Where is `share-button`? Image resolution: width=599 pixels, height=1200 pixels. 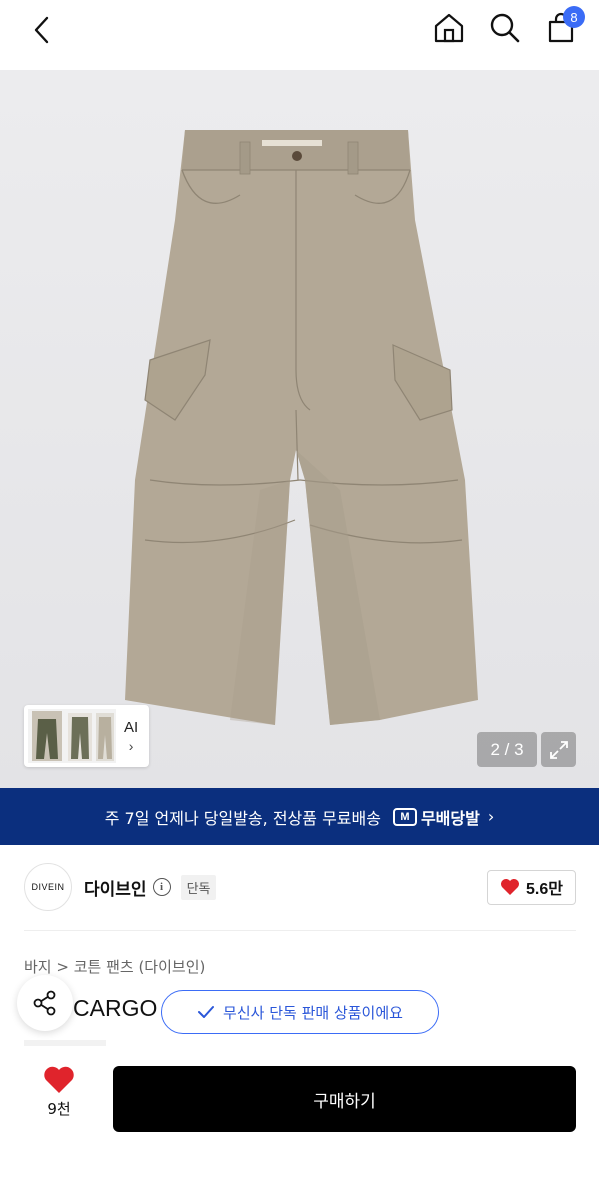 share-button is located at coordinates (45, 1003).